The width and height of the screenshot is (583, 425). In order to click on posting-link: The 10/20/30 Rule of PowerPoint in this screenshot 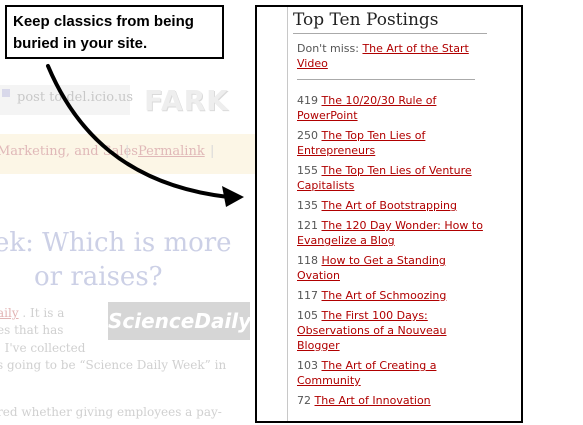, I will do `click(366, 108)`.